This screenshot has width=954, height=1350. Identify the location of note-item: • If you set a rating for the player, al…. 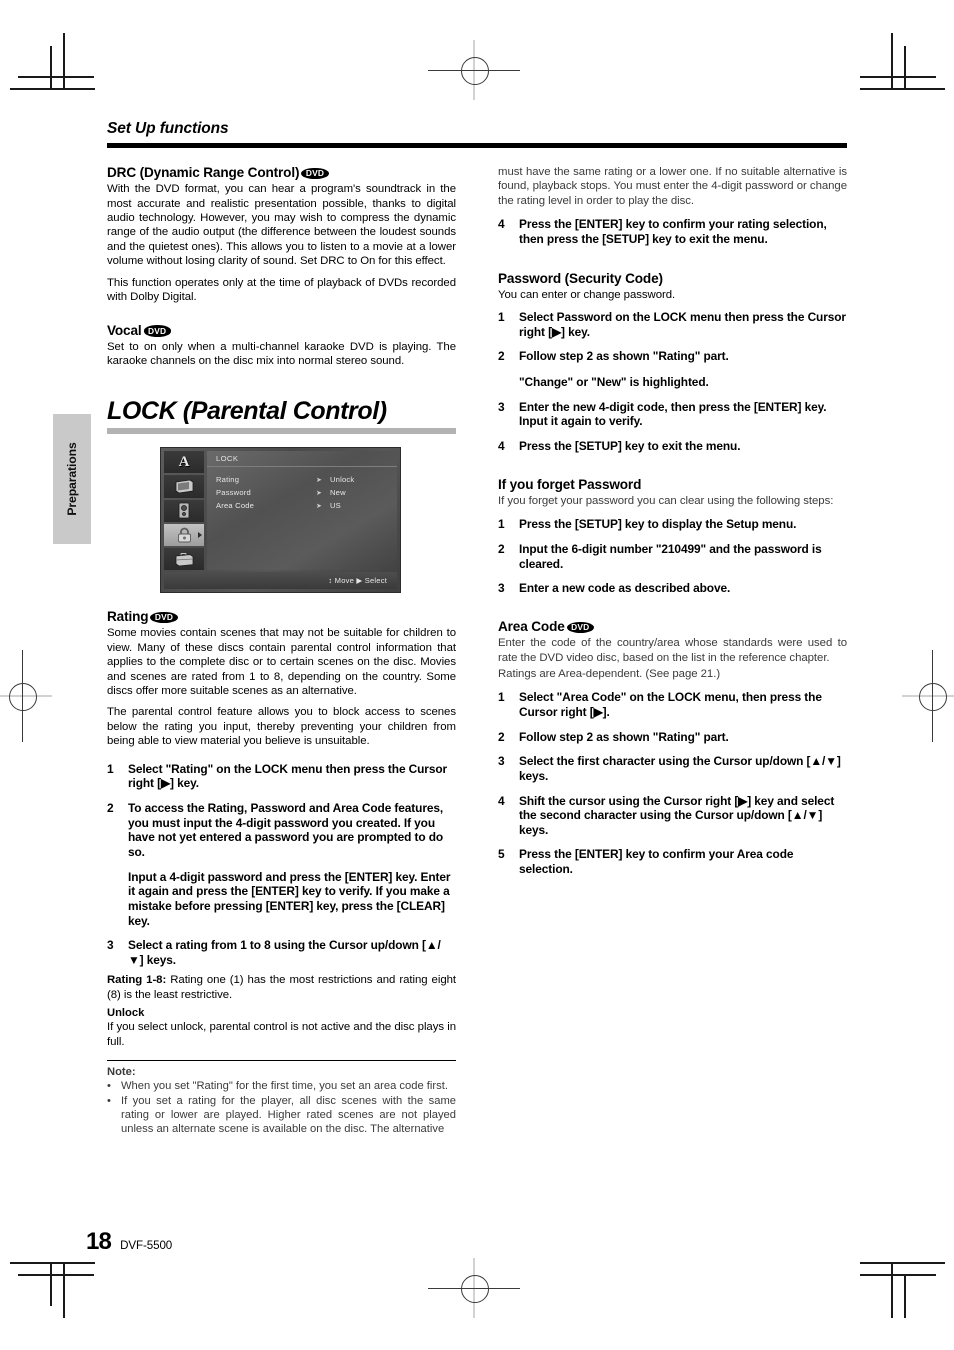
(281, 1115).